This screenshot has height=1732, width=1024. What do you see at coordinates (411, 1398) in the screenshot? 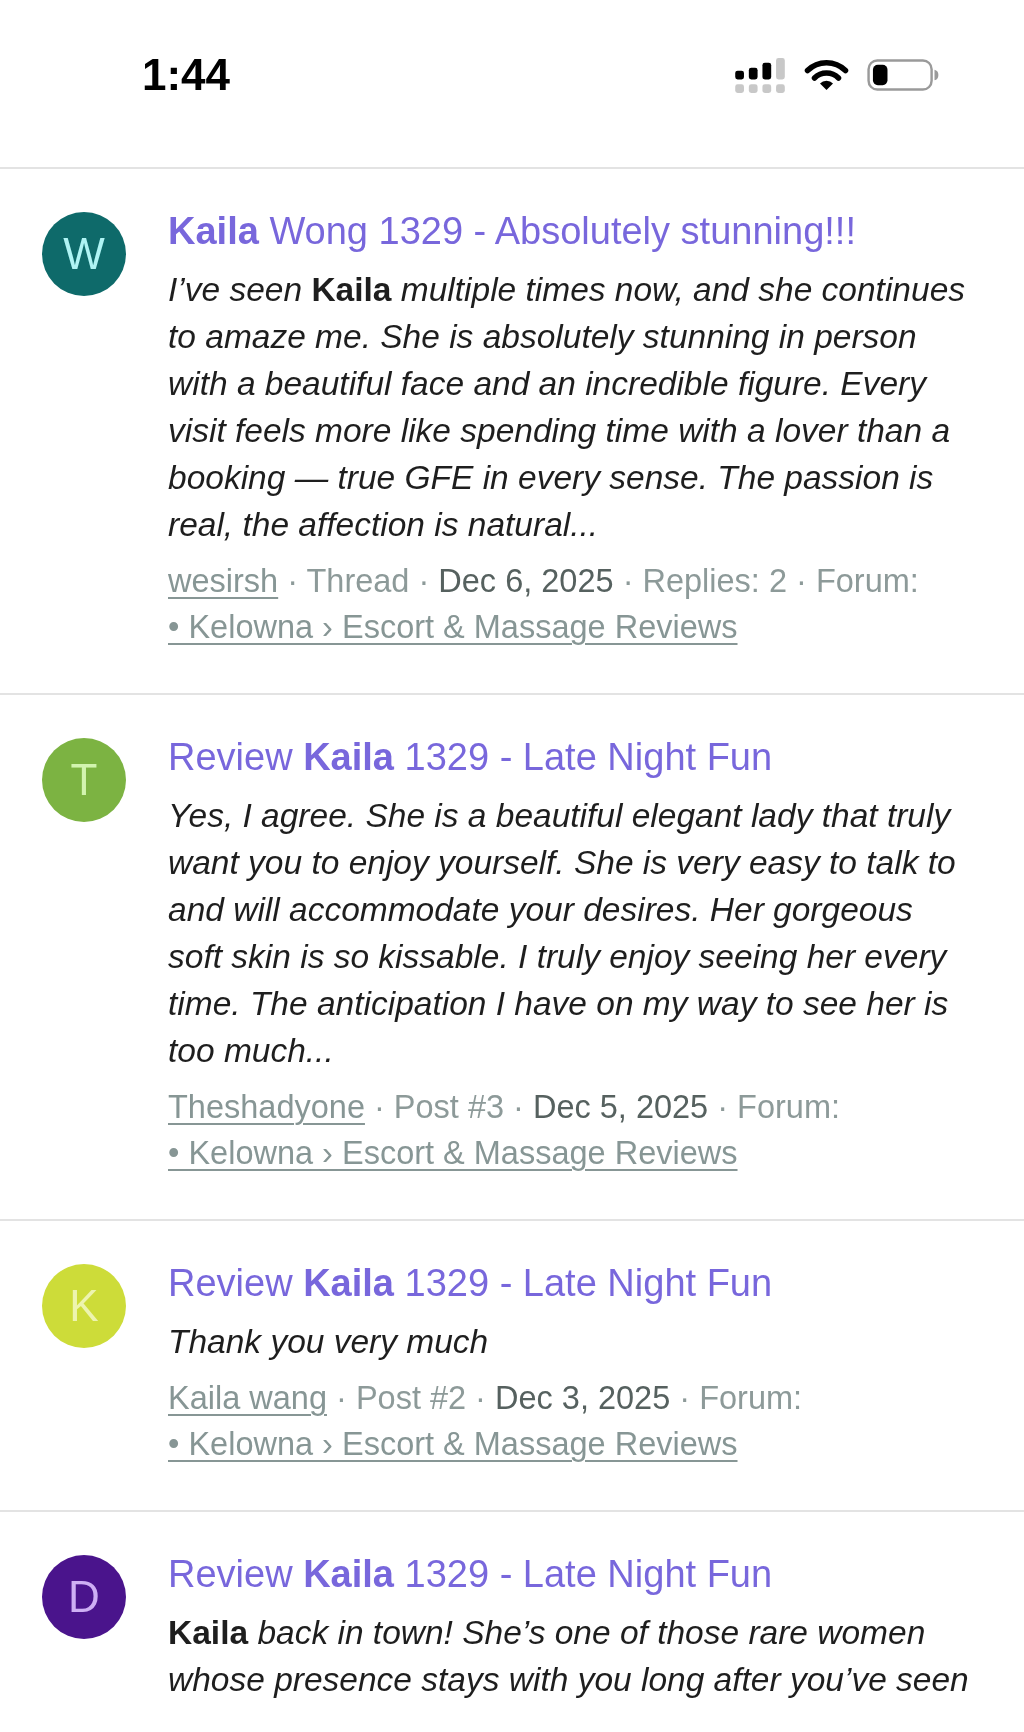
I see `post-meta-text: · Post #2 ·` at bounding box center [411, 1398].